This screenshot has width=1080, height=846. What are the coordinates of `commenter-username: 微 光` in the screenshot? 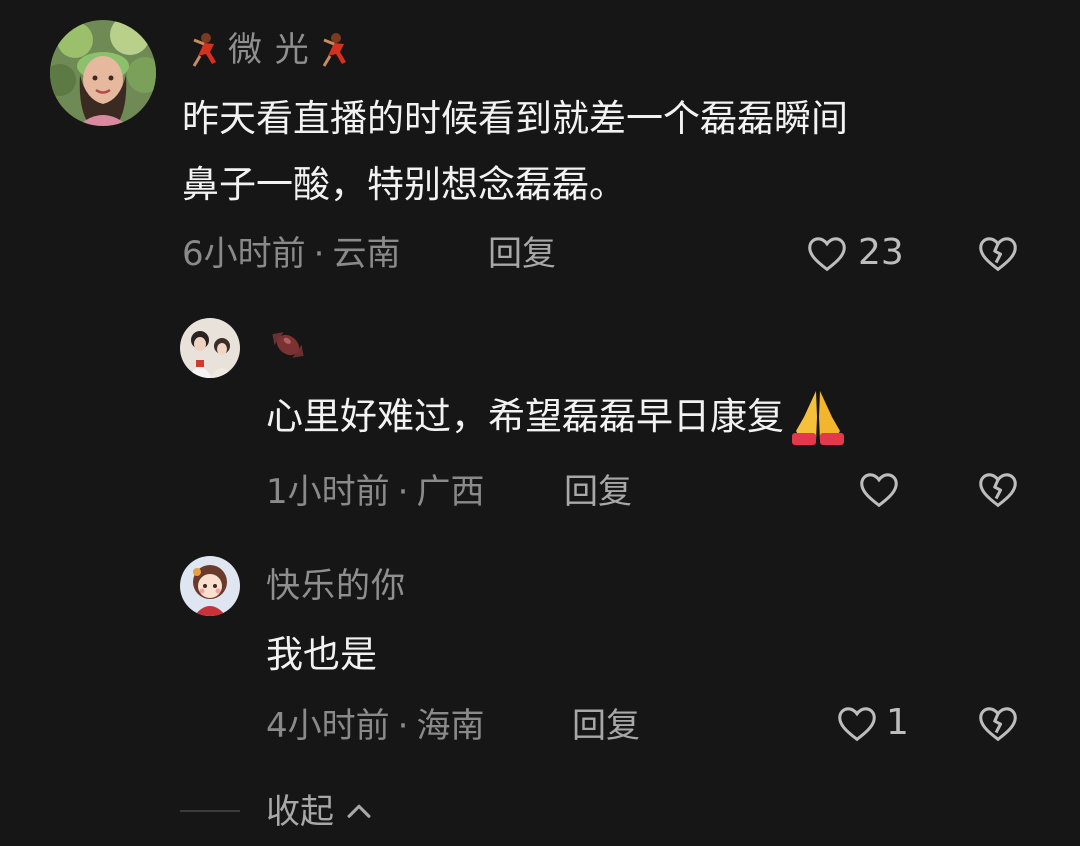 It's located at (269, 50).